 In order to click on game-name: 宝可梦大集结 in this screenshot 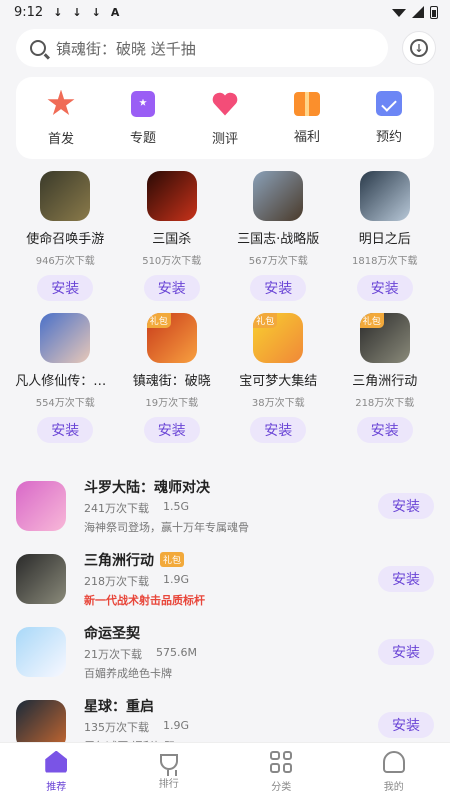, I will do `click(278, 381)`.